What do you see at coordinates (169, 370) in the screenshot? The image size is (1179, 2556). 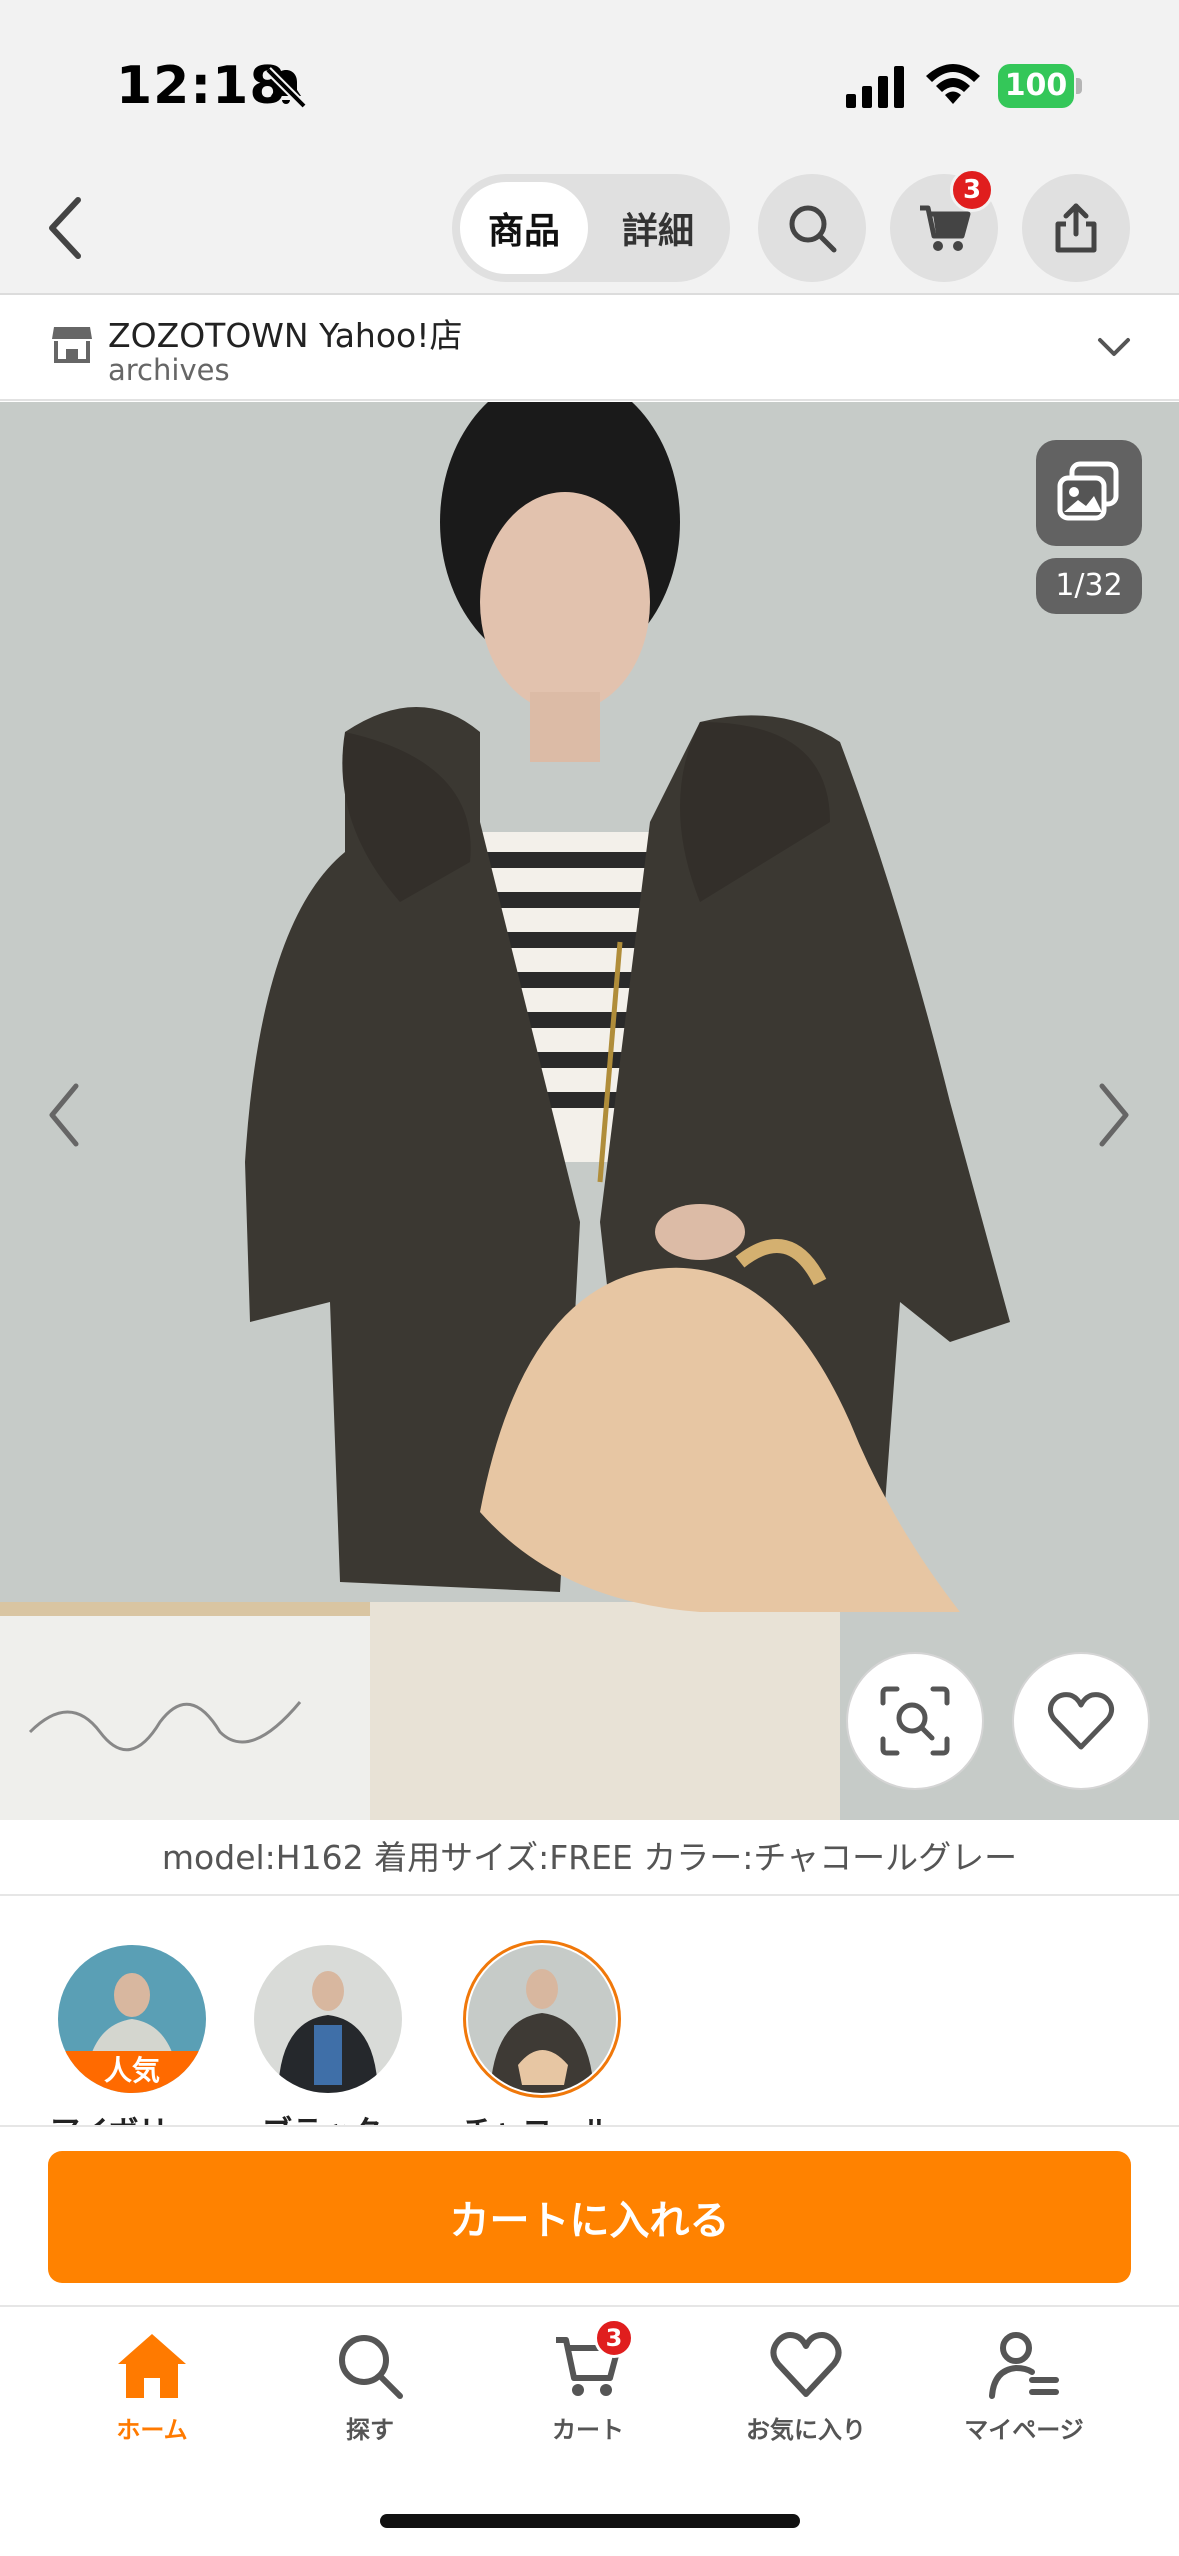 I see `store-subtitle: archives` at bounding box center [169, 370].